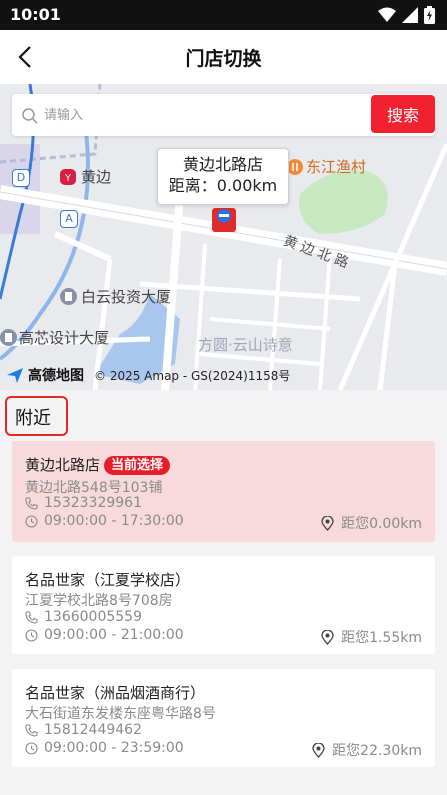  I want to click on metro-icon: Y, so click(68, 176).